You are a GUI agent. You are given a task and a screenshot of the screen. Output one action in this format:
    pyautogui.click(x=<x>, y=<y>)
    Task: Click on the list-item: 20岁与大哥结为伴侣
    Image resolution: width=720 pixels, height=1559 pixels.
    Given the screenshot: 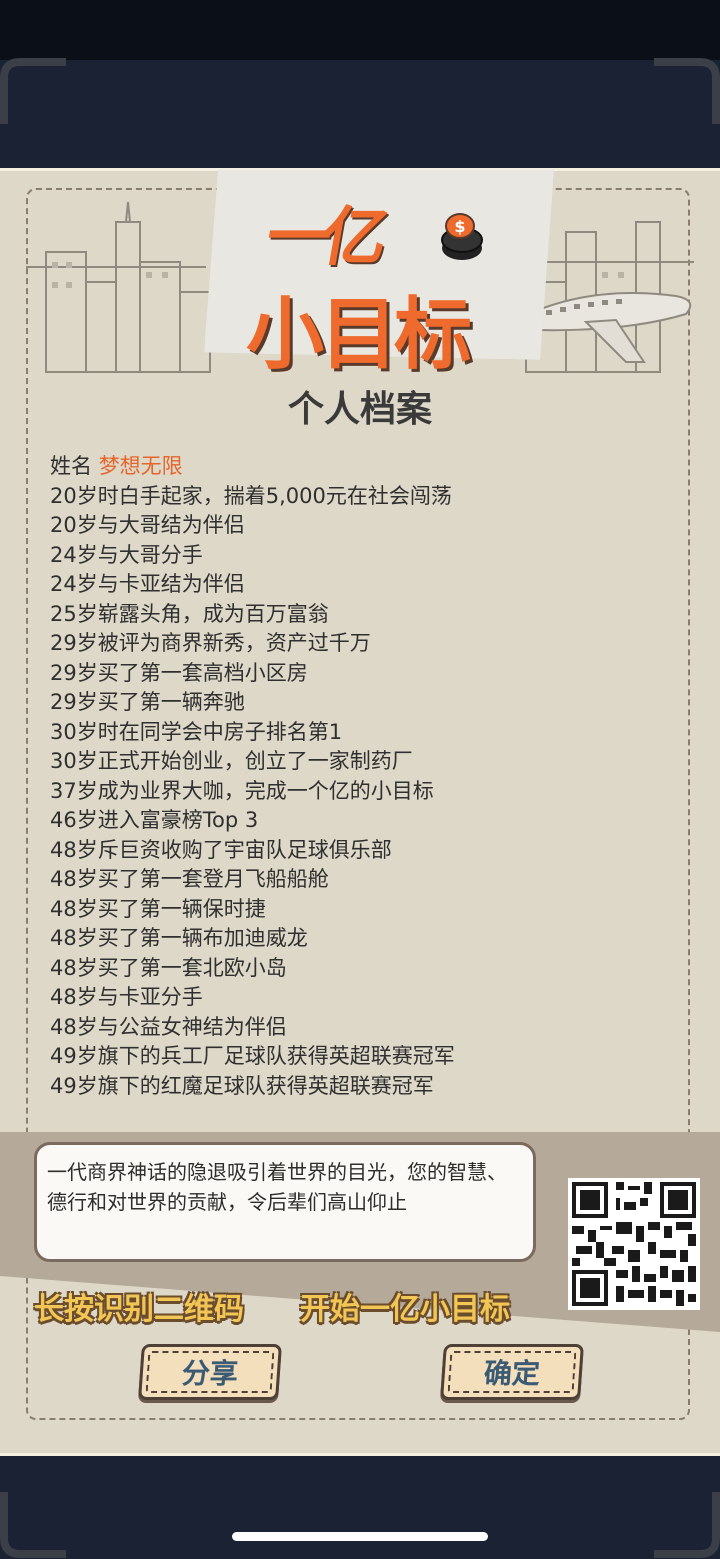 What is the action you would take?
    pyautogui.click(x=147, y=525)
    